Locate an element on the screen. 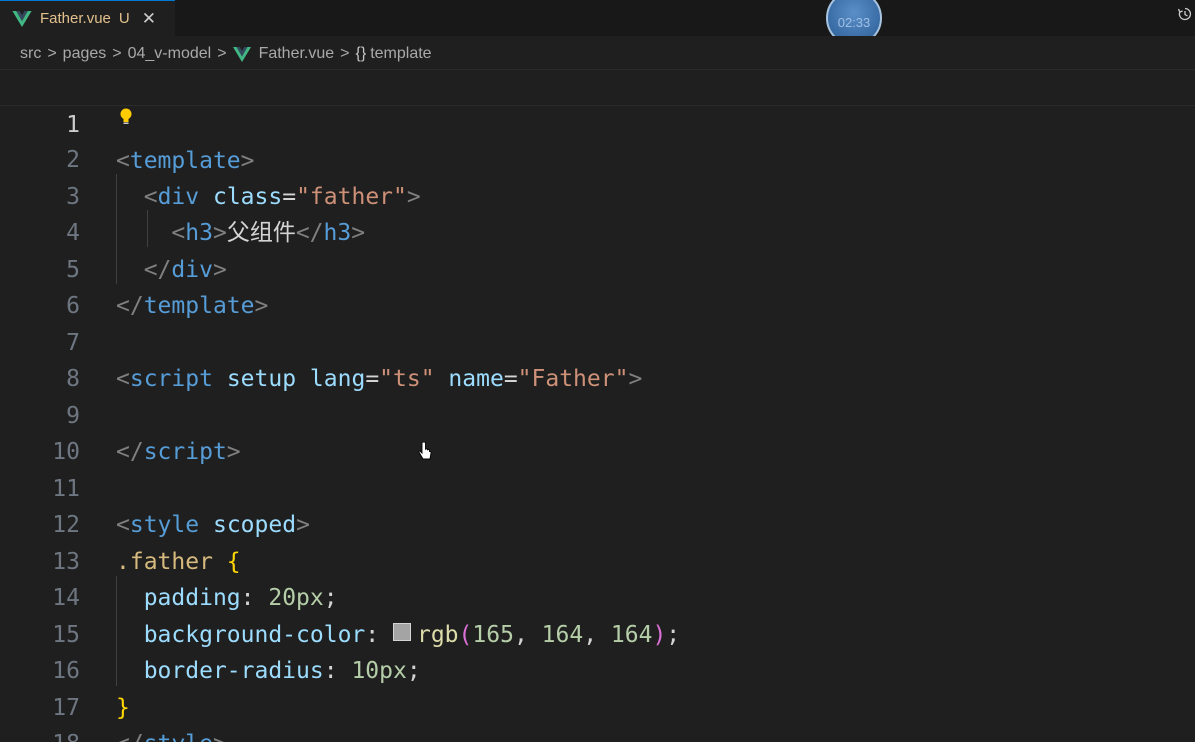  tab-bar: Father.vue U ✕ 02:33 is located at coordinates (597, 23).